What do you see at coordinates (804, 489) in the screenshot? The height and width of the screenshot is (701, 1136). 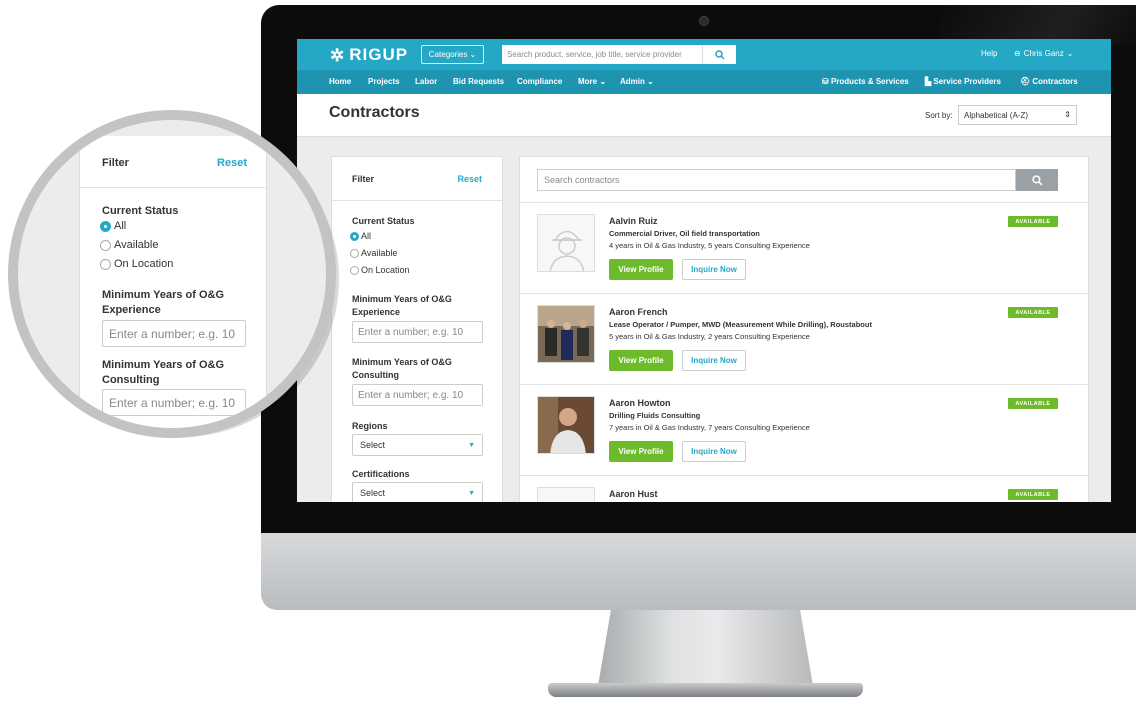 I see `contractor-row: Aaron Hust AVAILABLE` at bounding box center [804, 489].